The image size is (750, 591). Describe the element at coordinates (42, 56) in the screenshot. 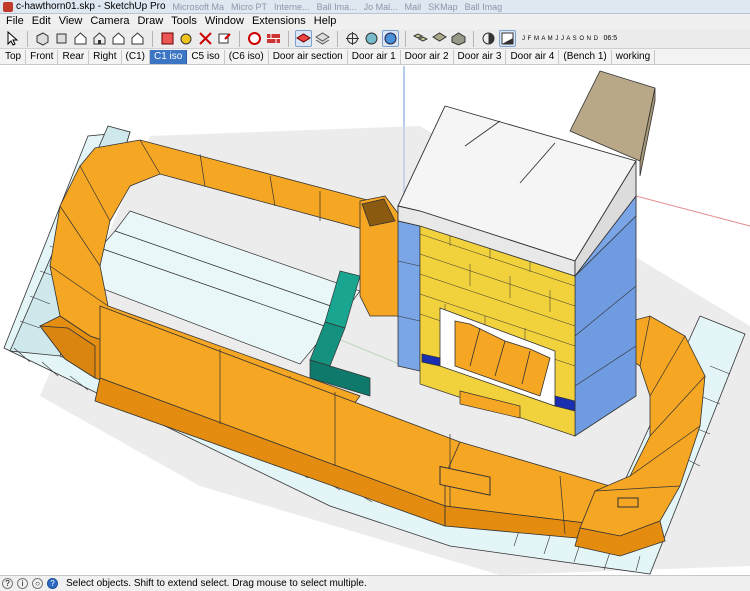

I see `scene-tab-front: Front` at that location.